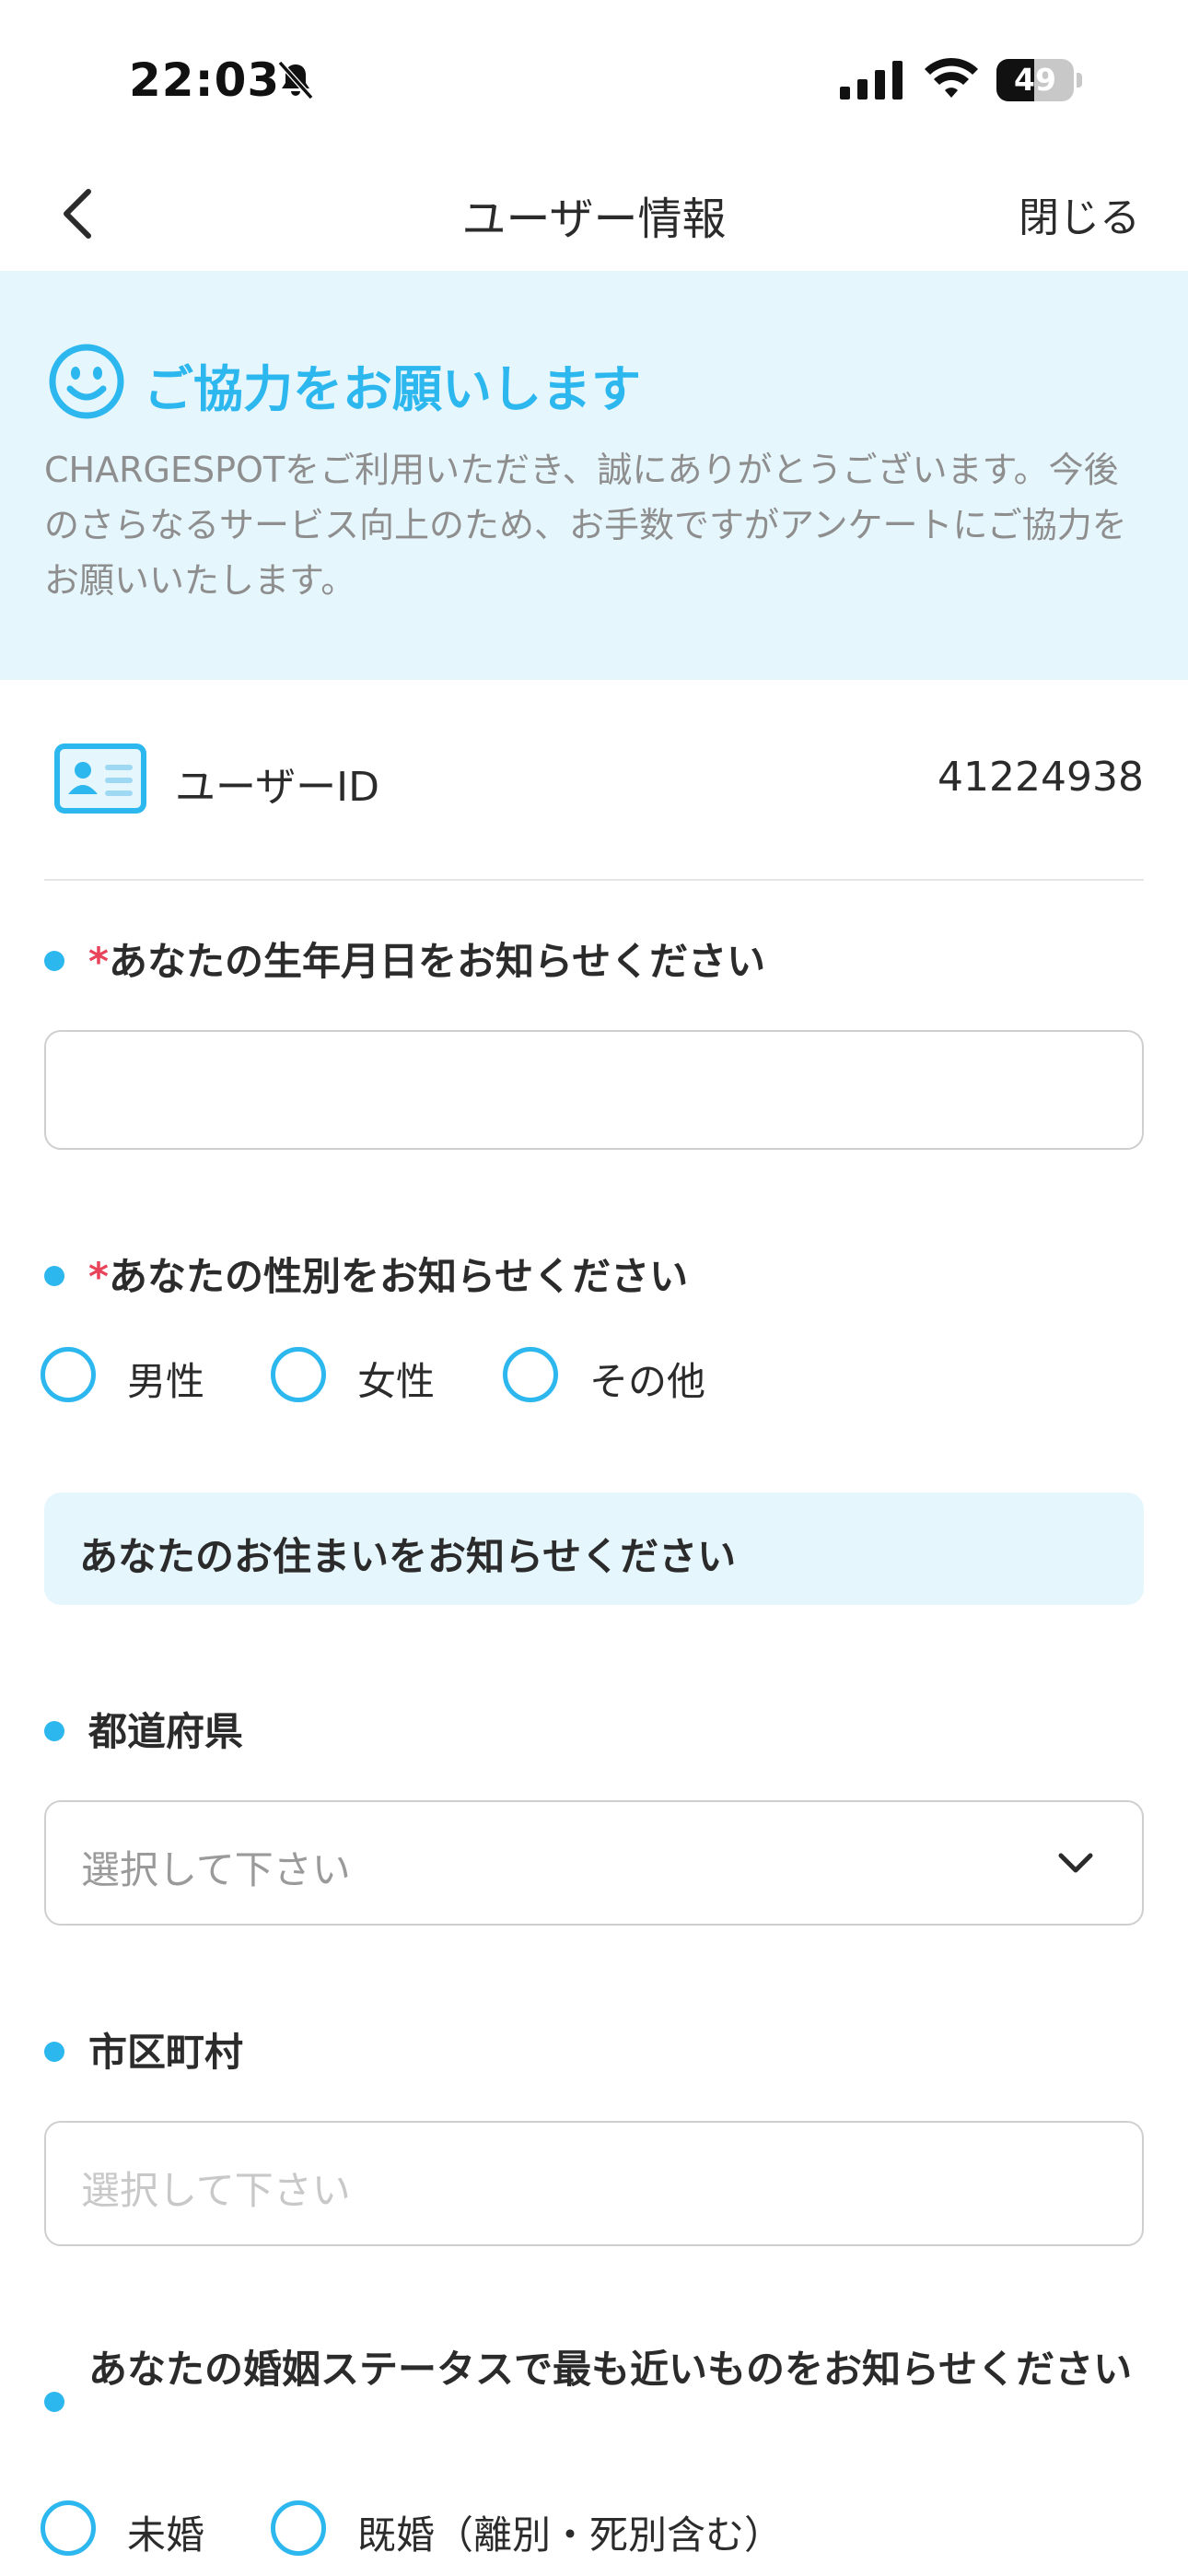  What do you see at coordinates (393, 389) in the screenshot?
I see `banner-title: ご協力をお願いします` at bounding box center [393, 389].